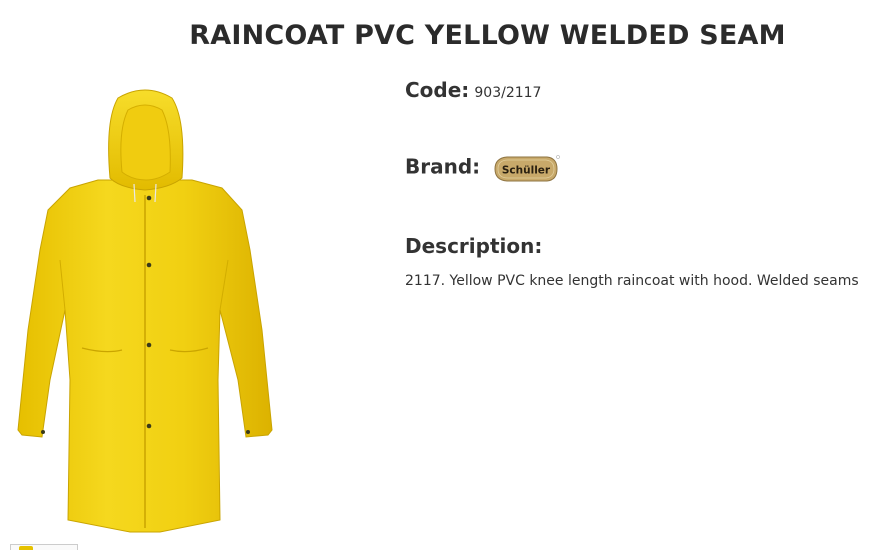 This screenshot has height=550, width=887. Describe the element at coordinates (508, 93) in the screenshot. I see `code-value: 903/2117` at that location.